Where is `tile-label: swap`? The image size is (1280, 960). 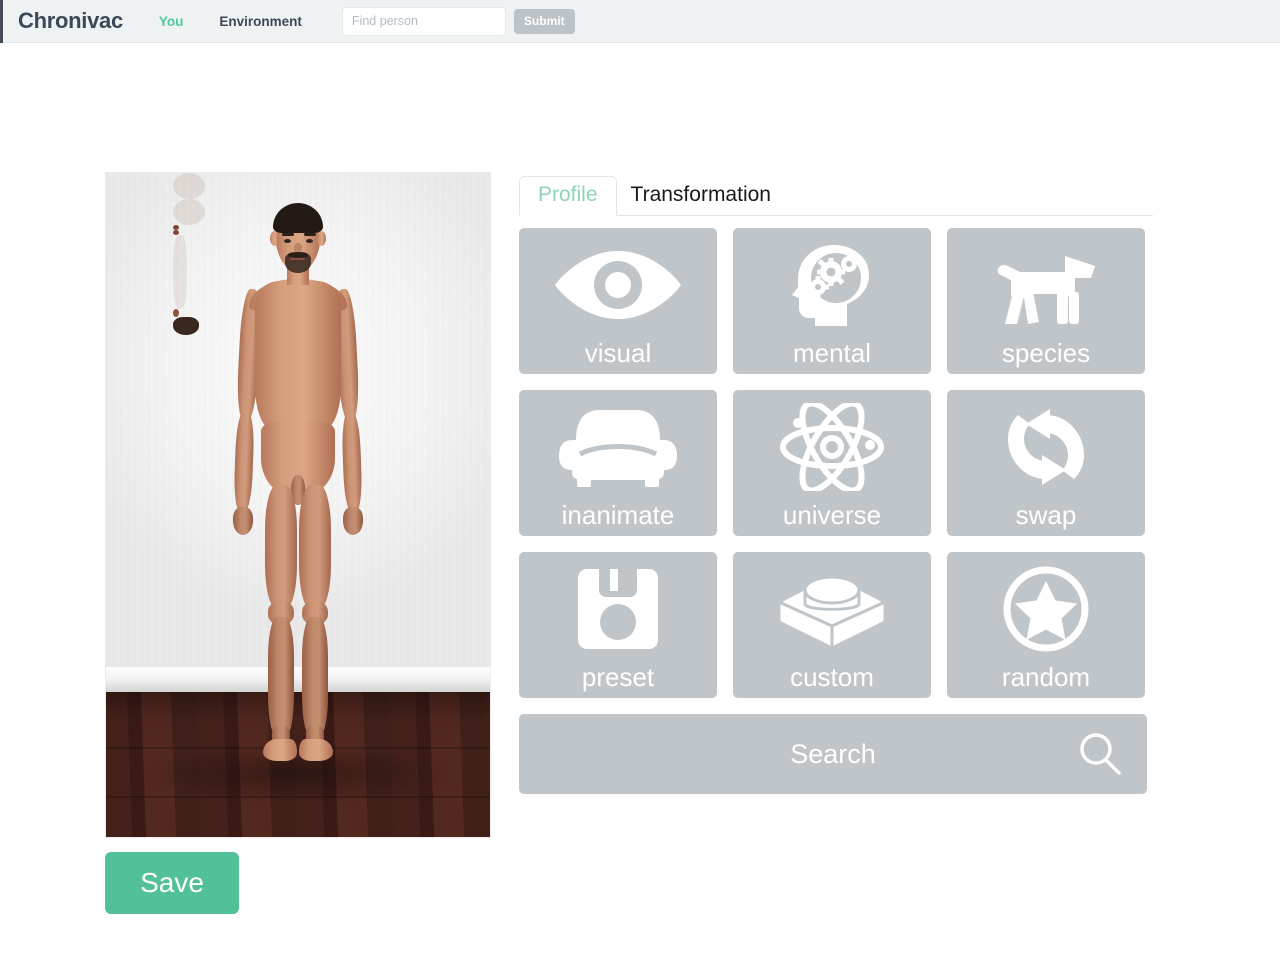 tile-label: swap is located at coordinates (1046, 515).